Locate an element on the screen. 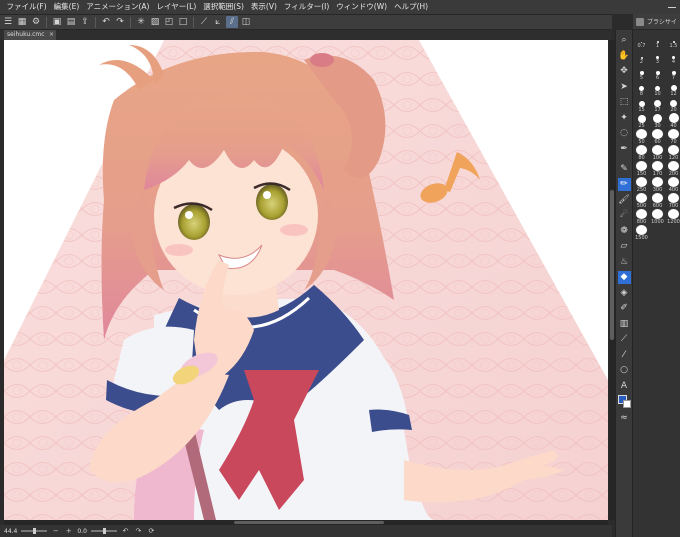  save-icon: ▣ is located at coordinates (57, 22).